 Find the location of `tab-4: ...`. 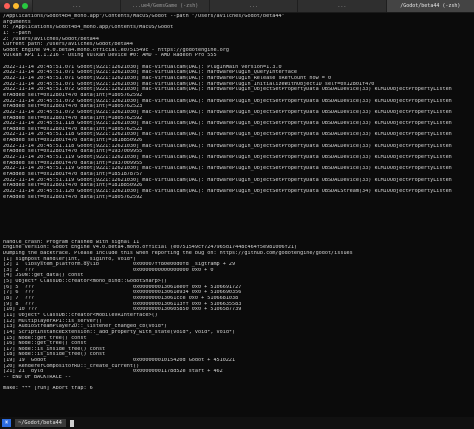

tab-4: ... is located at coordinates (341, 6).